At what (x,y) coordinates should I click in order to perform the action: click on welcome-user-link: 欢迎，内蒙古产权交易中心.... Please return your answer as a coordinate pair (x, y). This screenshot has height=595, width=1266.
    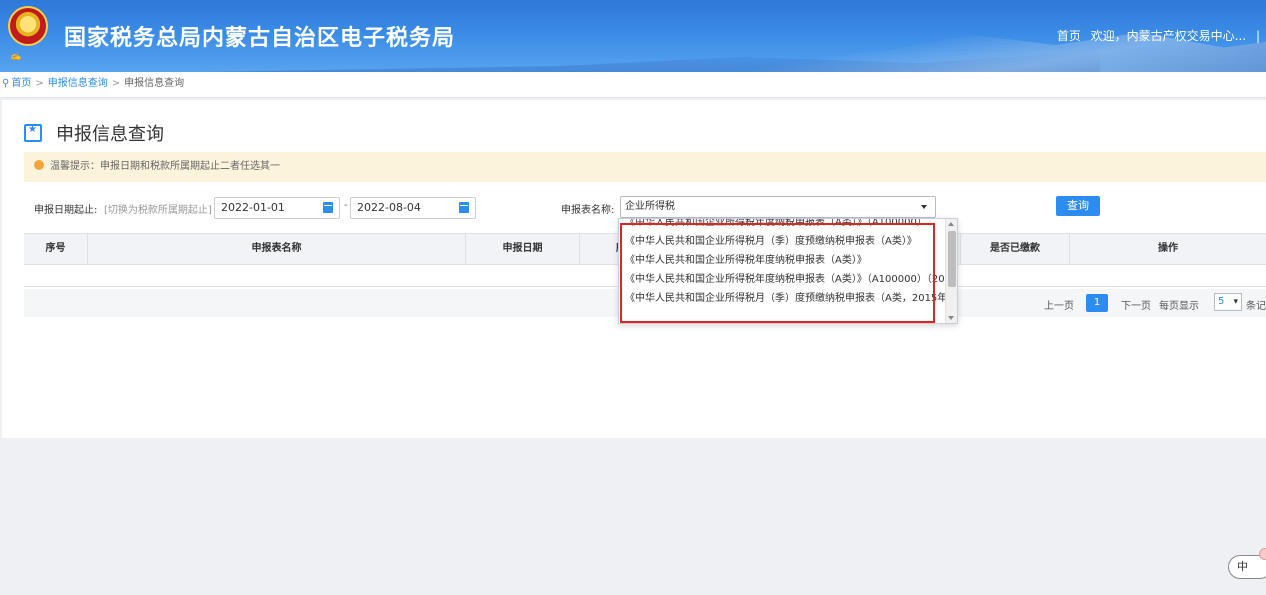
    Looking at the image, I should click on (1168, 36).